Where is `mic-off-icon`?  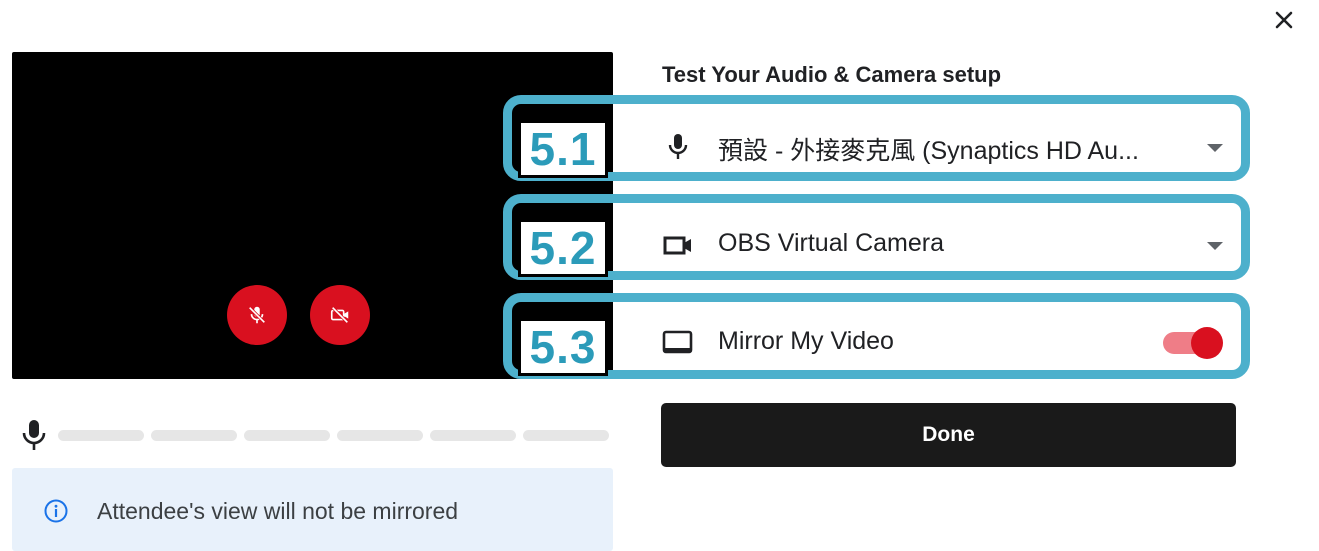
mic-off-icon is located at coordinates (257, 315).